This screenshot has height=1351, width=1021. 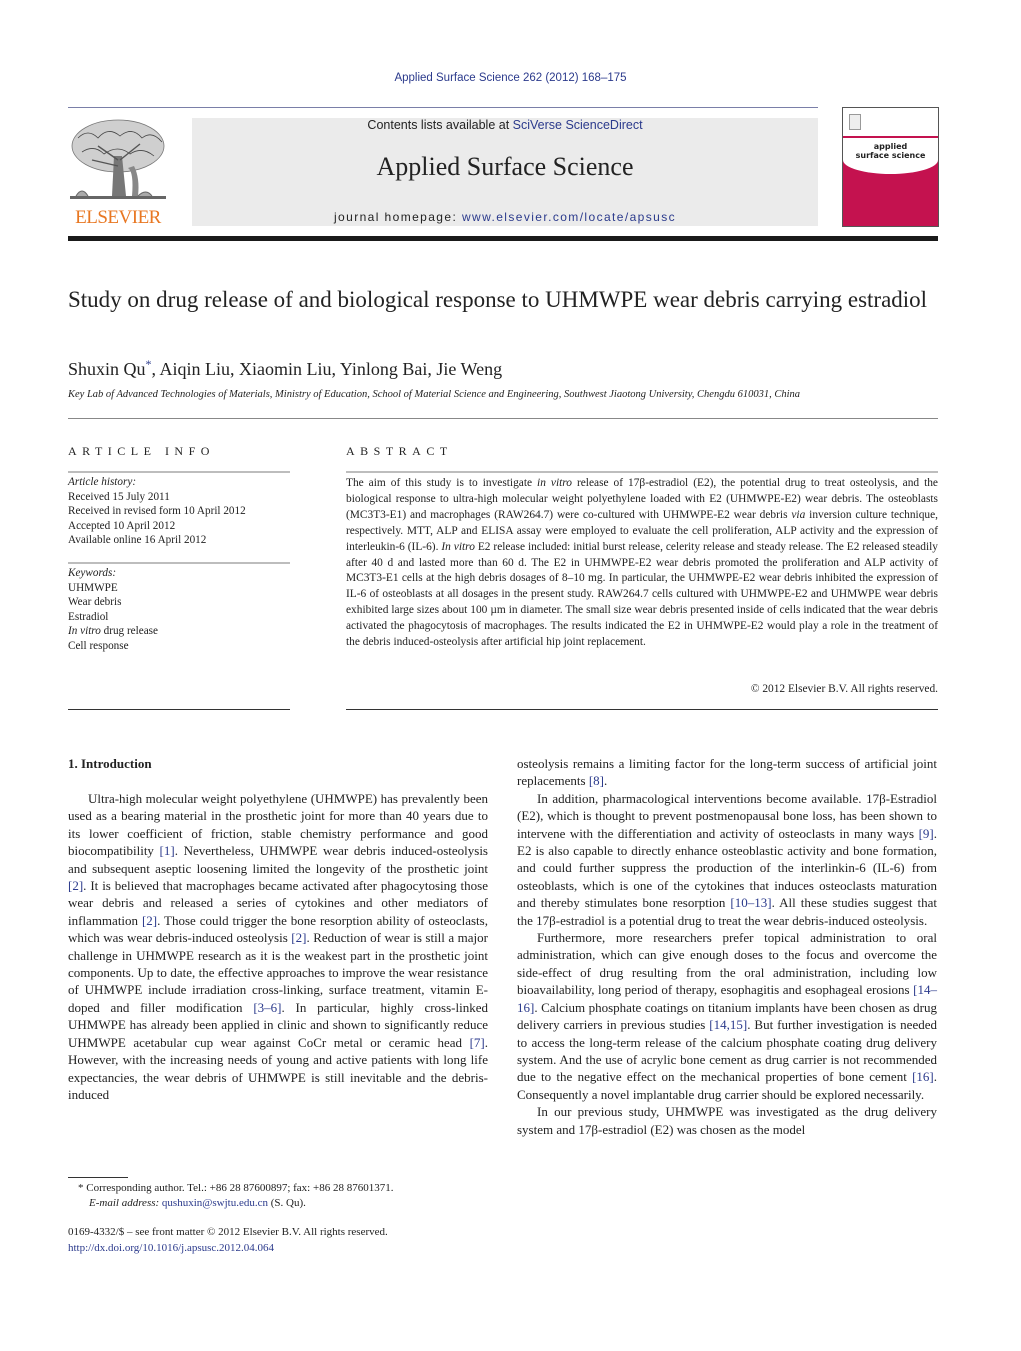 I want to click on keyword-item: In vitro drug release, so click(x=179, y=631).